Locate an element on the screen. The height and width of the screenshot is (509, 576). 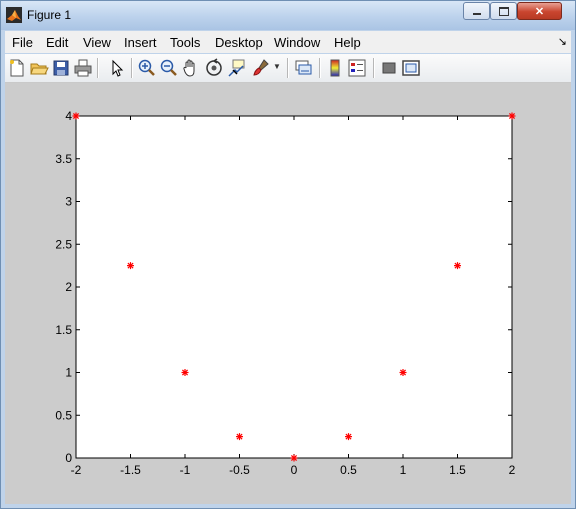
dock-arrow-icon: ↘ is located at coordinates (562, 41).